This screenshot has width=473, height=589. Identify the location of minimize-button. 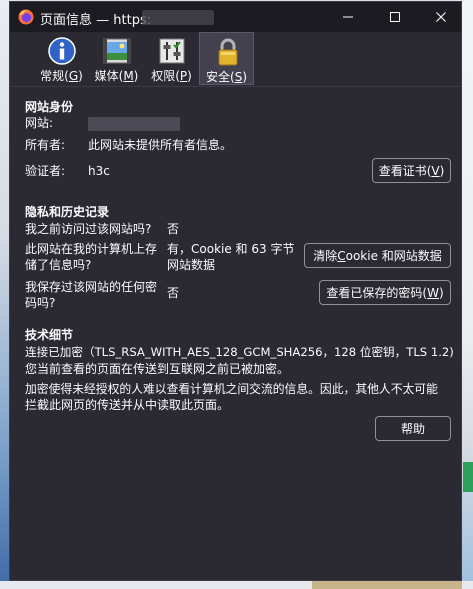
(348, 17).